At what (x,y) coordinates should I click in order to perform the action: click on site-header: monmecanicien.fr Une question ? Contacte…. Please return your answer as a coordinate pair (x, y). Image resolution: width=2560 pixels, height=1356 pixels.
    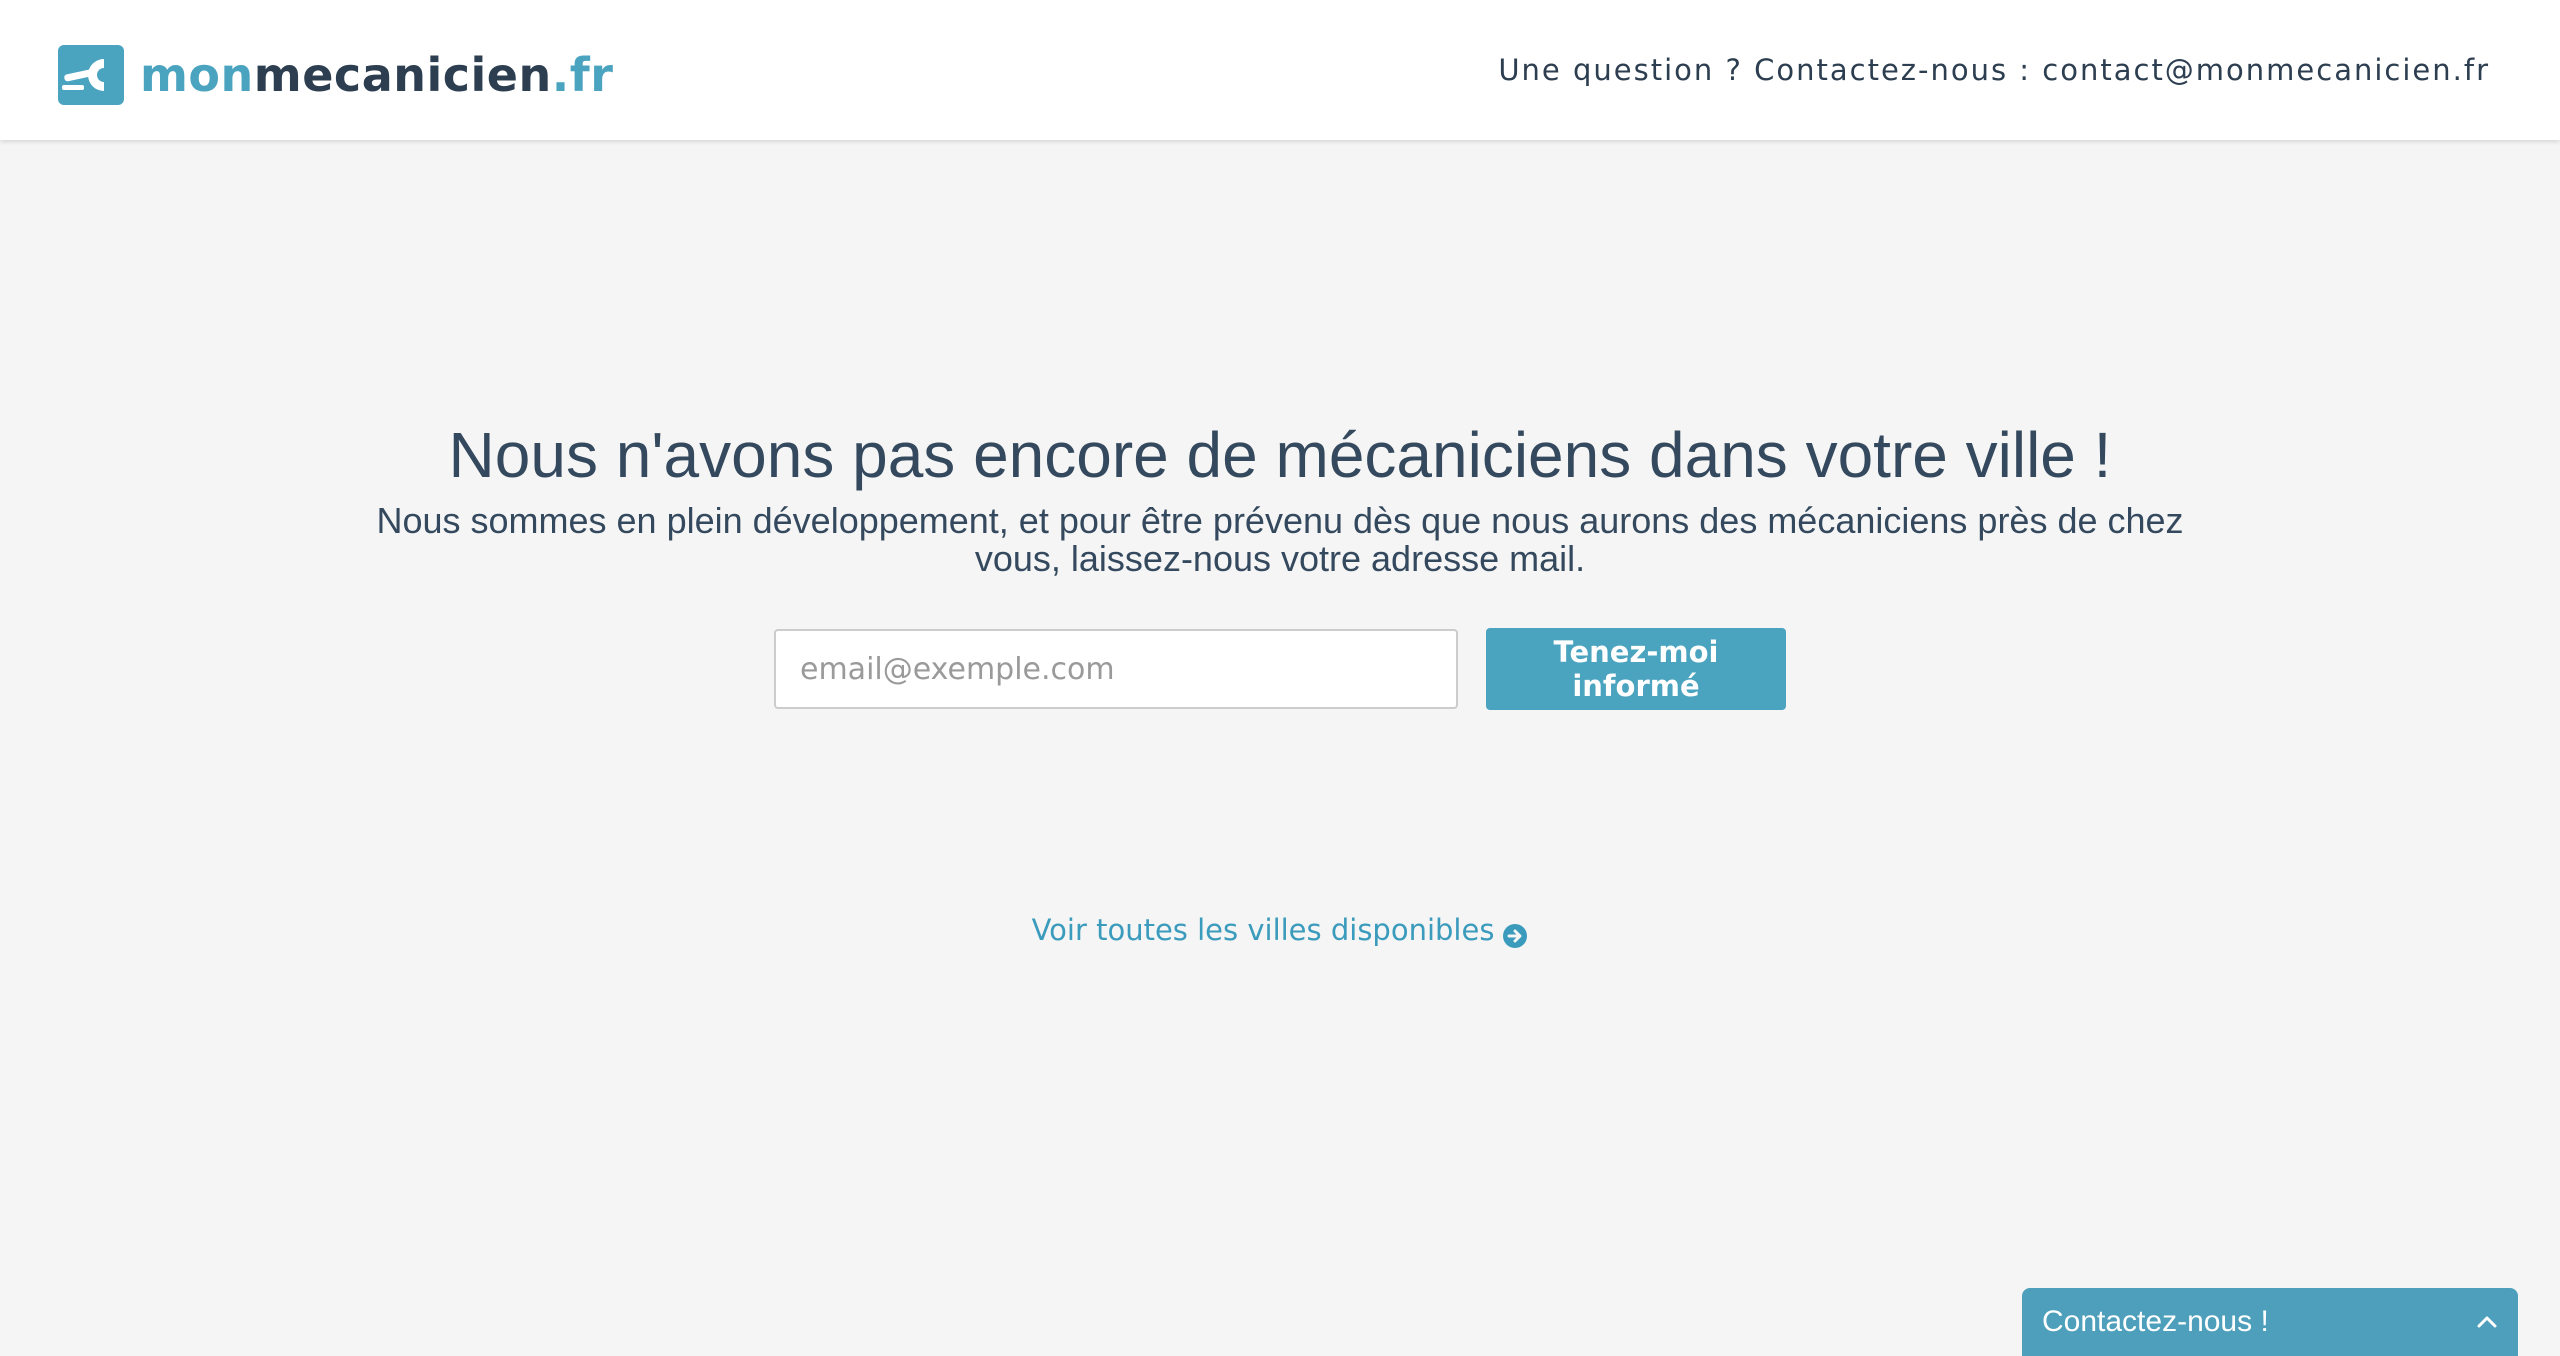
    Looking at the image, I should click on (1280, 70).